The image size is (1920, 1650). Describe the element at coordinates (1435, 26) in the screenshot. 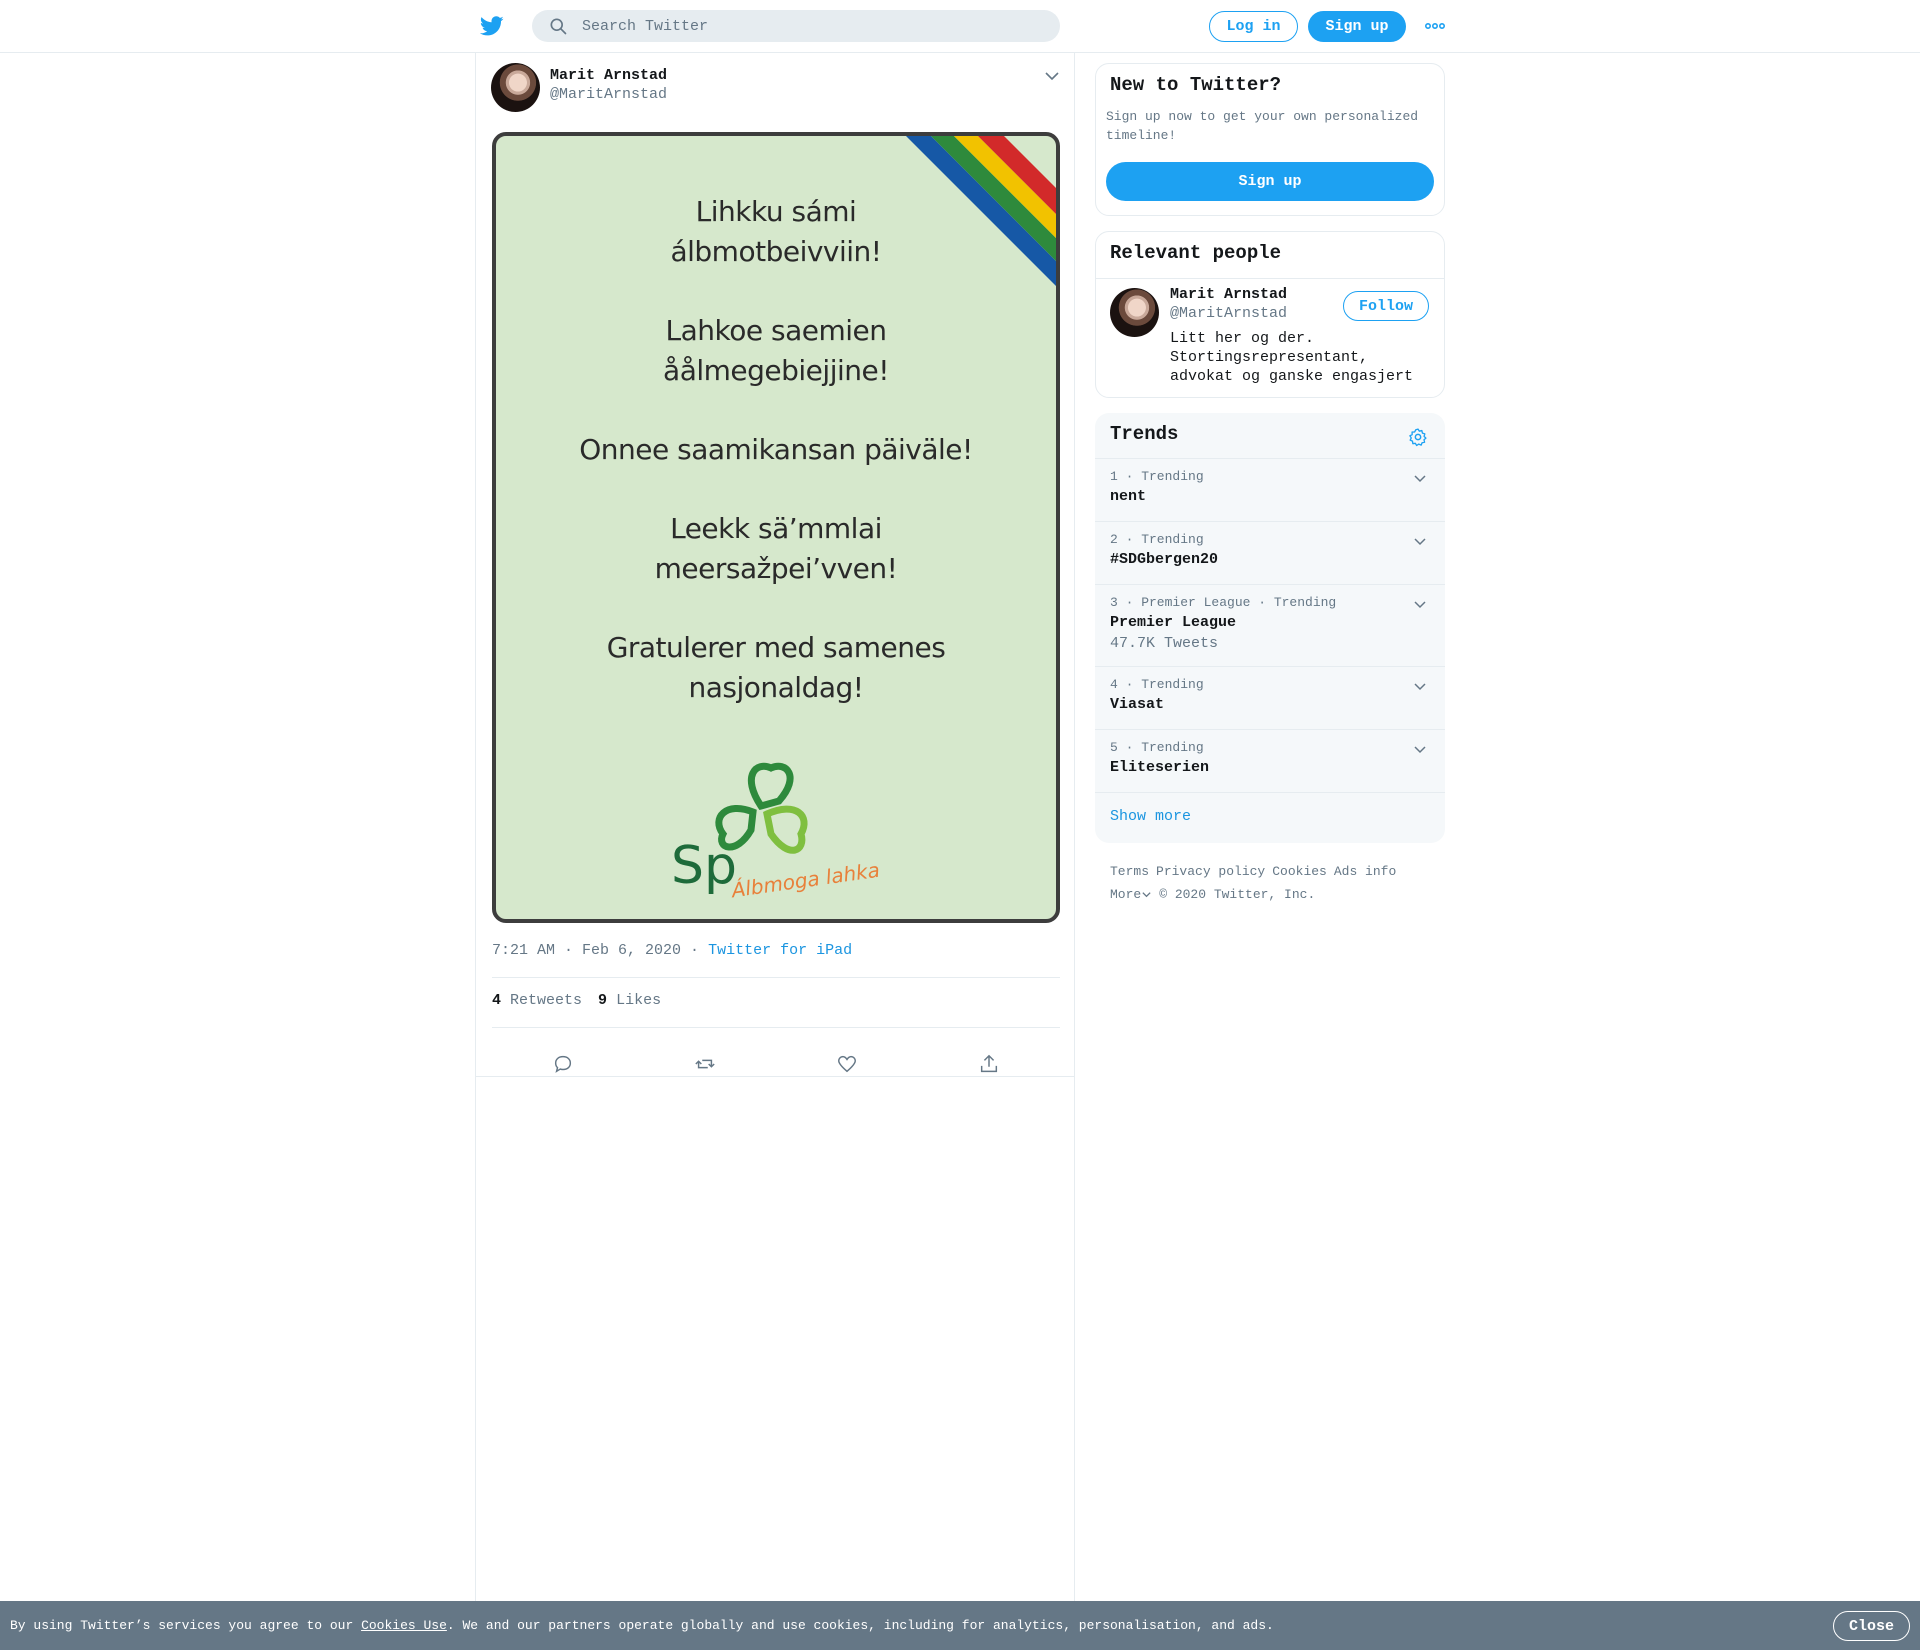

I see `more-dots-icon` at that location.